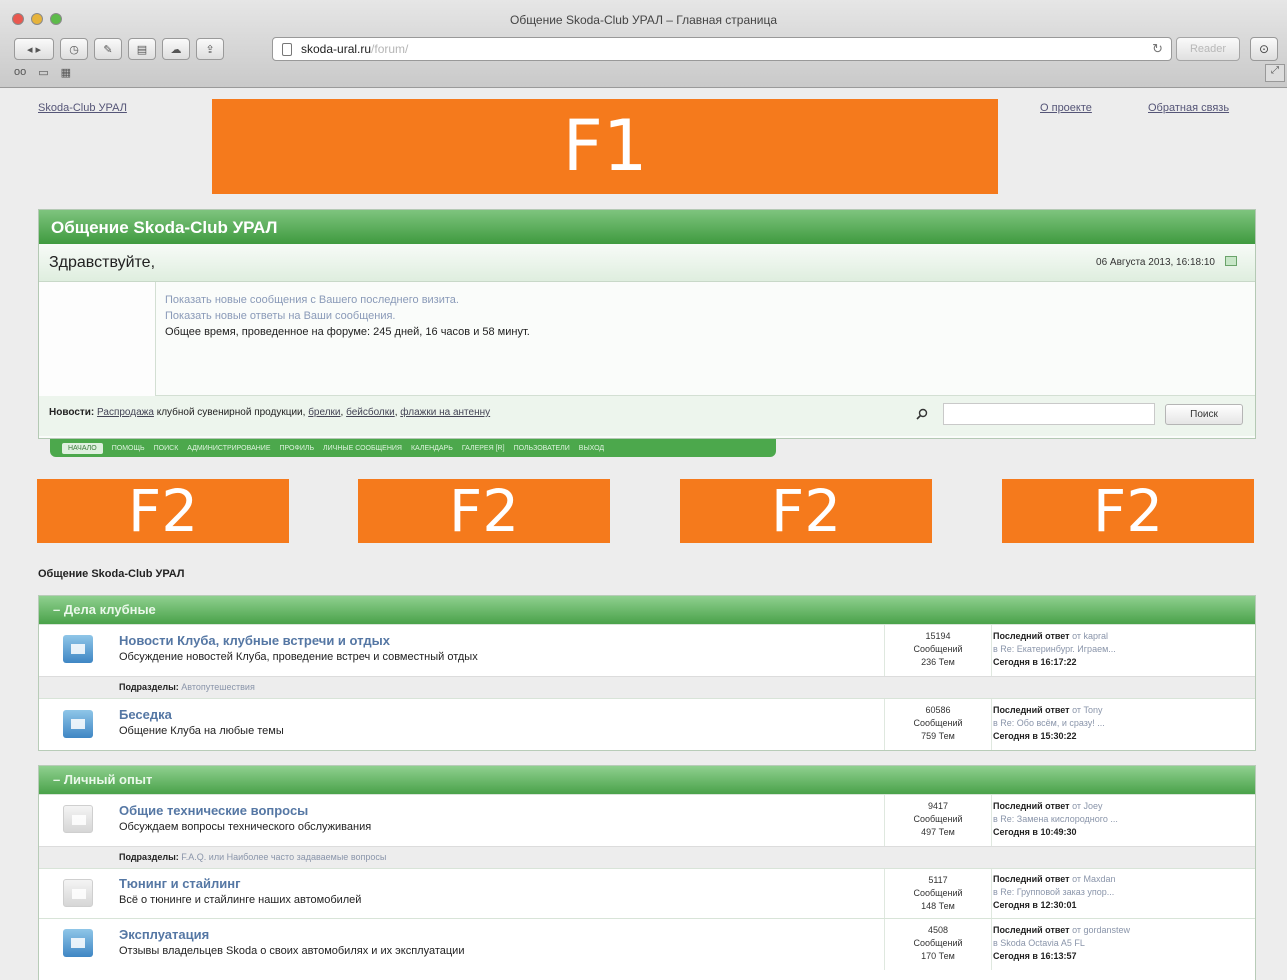 Image resolution: width=1287 pixels, height=980 pixels. Describe the element at coordinates (1208, 49) in the screenshot. I see `reader-button: Reader` at that location.